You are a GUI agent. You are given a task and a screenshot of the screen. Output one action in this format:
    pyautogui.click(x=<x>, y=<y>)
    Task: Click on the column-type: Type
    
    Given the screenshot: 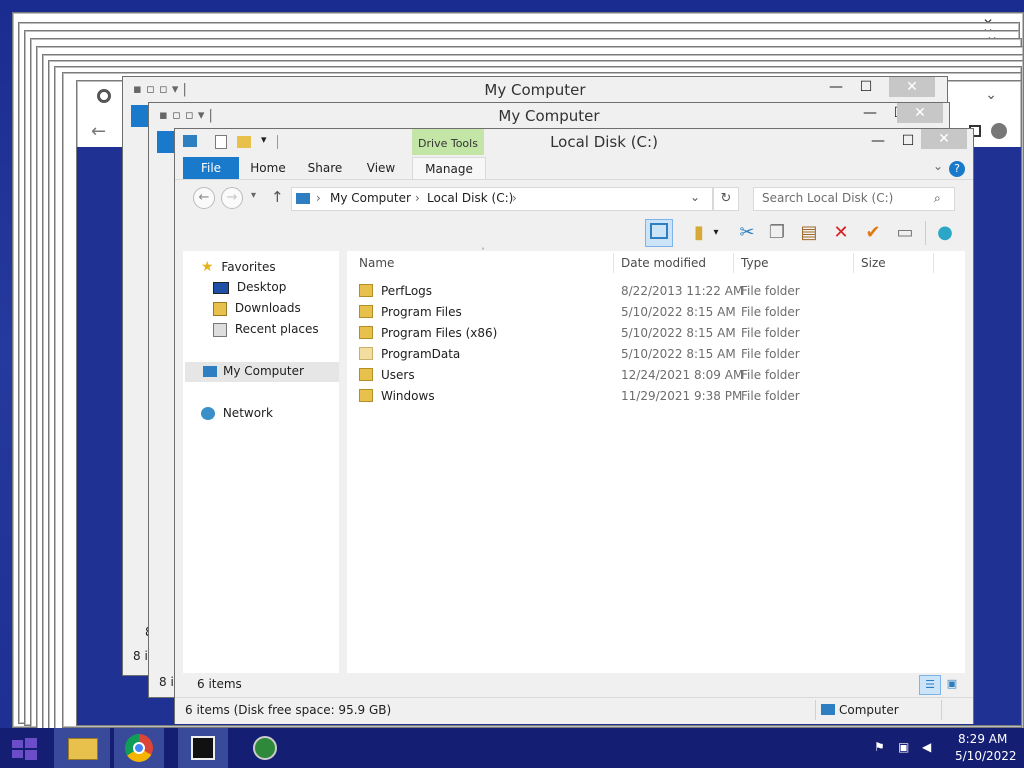 What is the action you would take?
    pyautogui.click(x=755, y=263)
    